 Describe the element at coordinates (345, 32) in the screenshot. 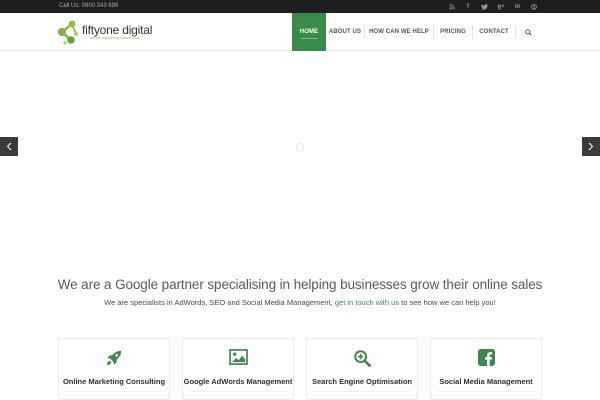

I see `nav-item-about-us: ABOUT US` at that location.